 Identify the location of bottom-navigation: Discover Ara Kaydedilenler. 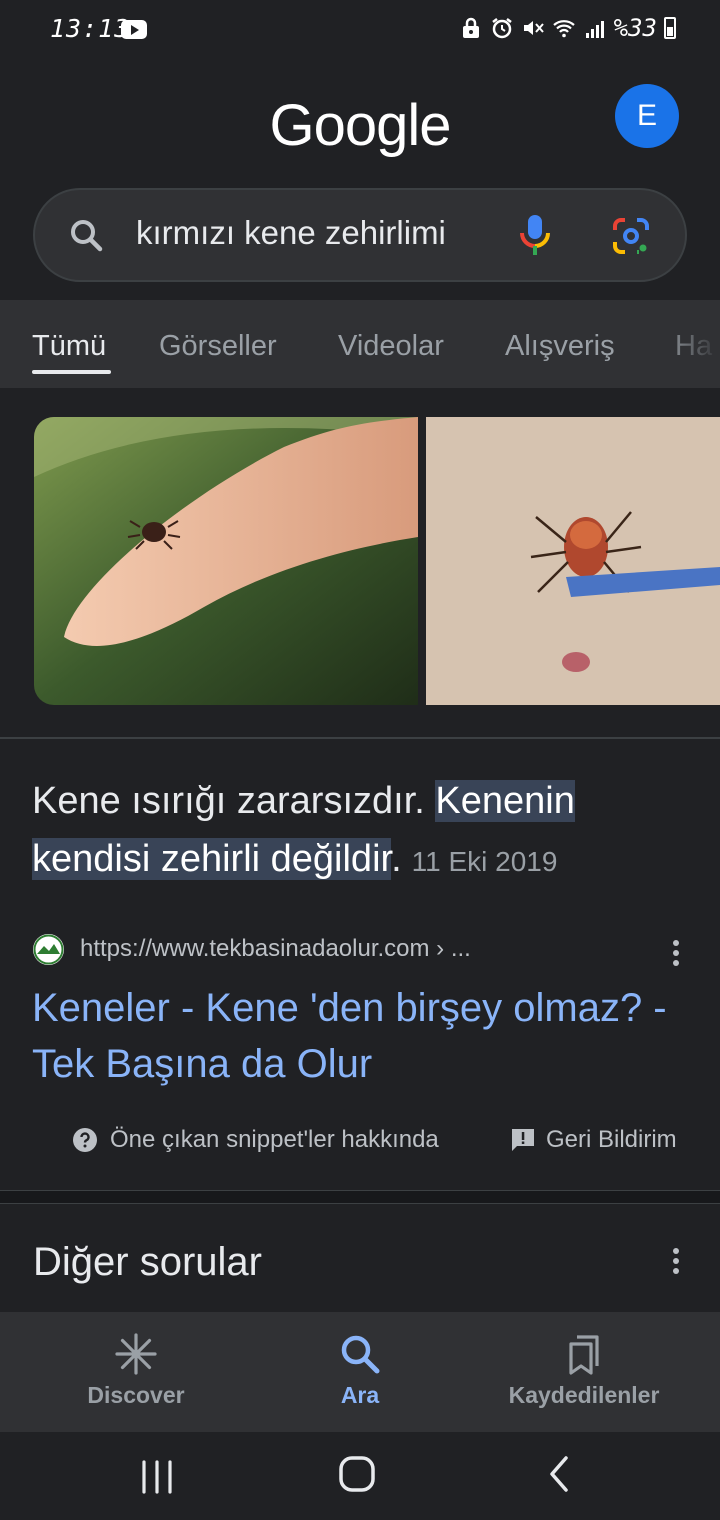
(360, 1372).